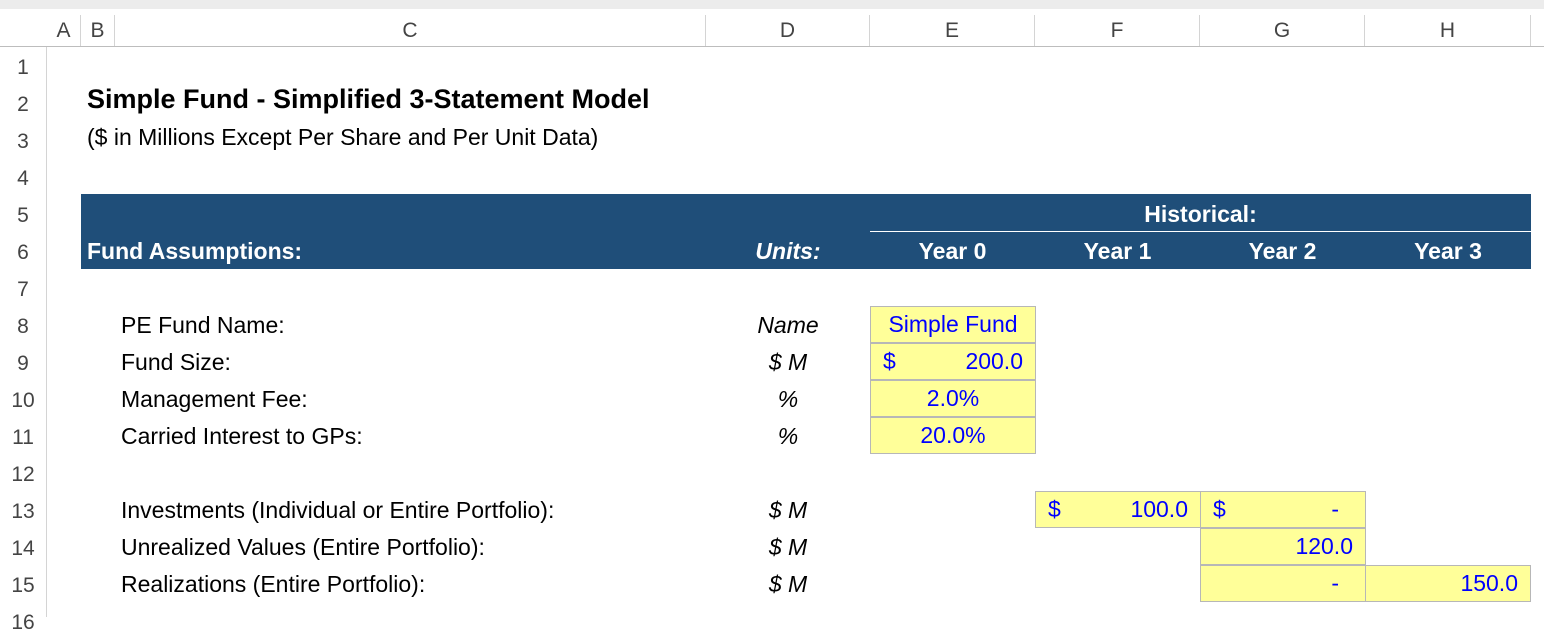 This screenshot has width=1544, height=641. I want to click on unrealized-values-year-2-input: 120.0, so click(1283, 546).